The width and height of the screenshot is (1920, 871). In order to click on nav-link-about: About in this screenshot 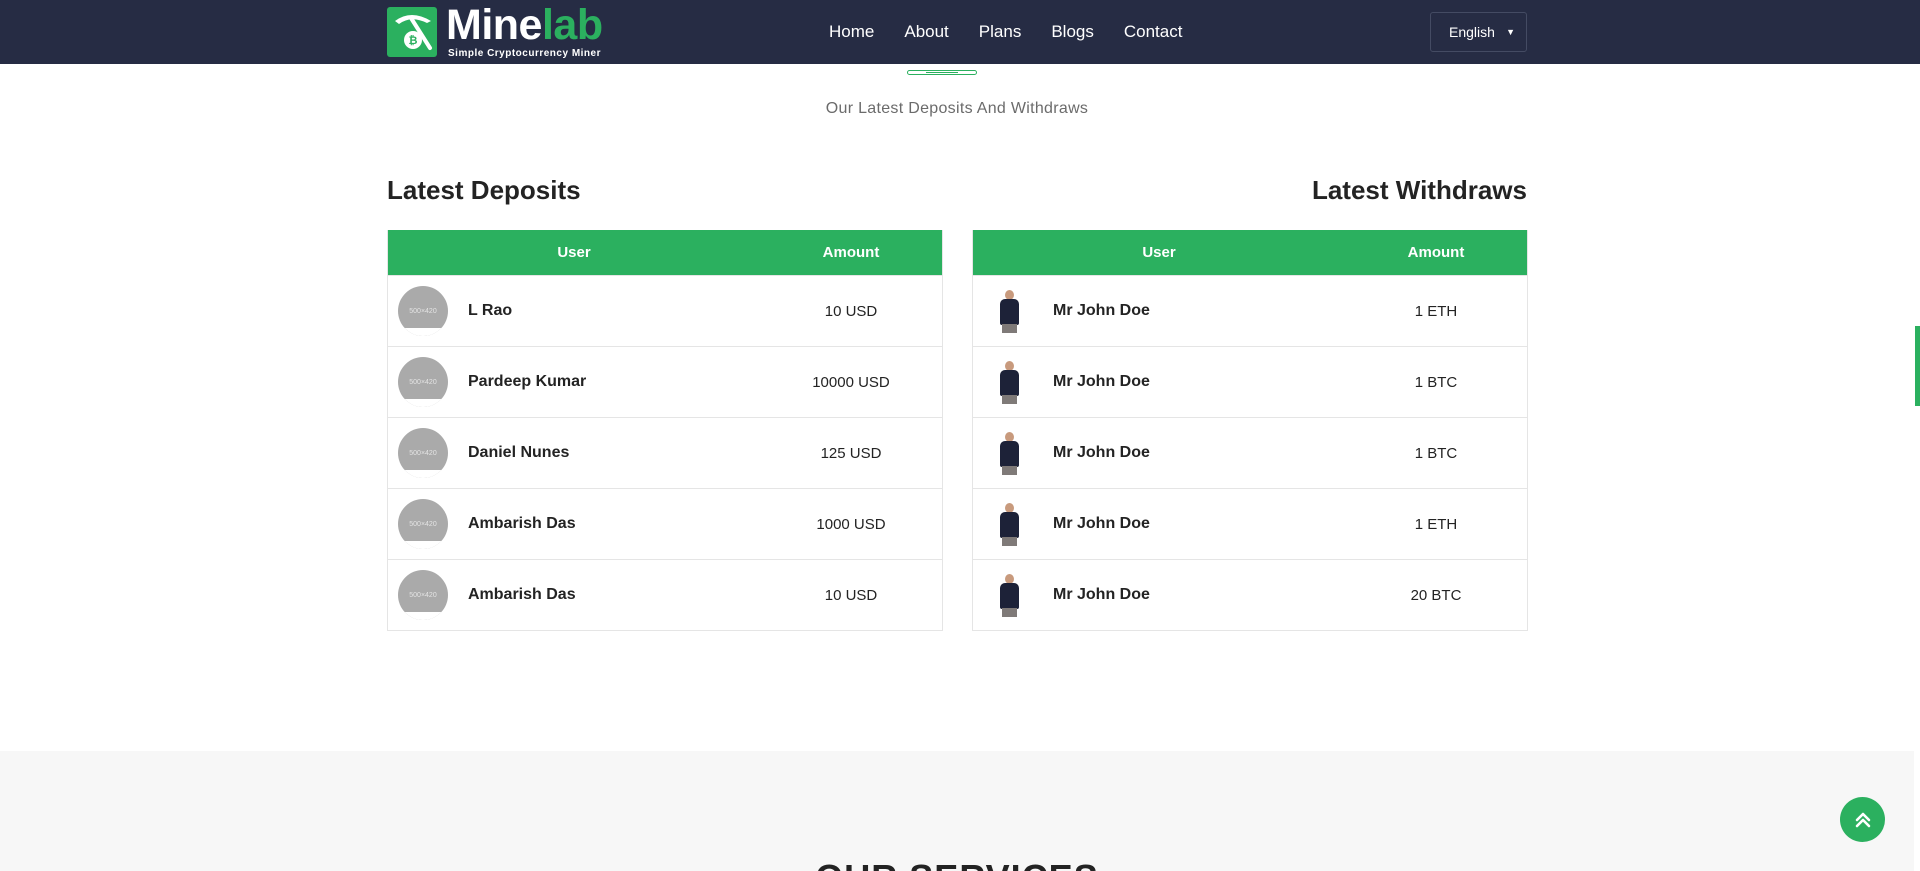, I will do `click(926, 32)`.